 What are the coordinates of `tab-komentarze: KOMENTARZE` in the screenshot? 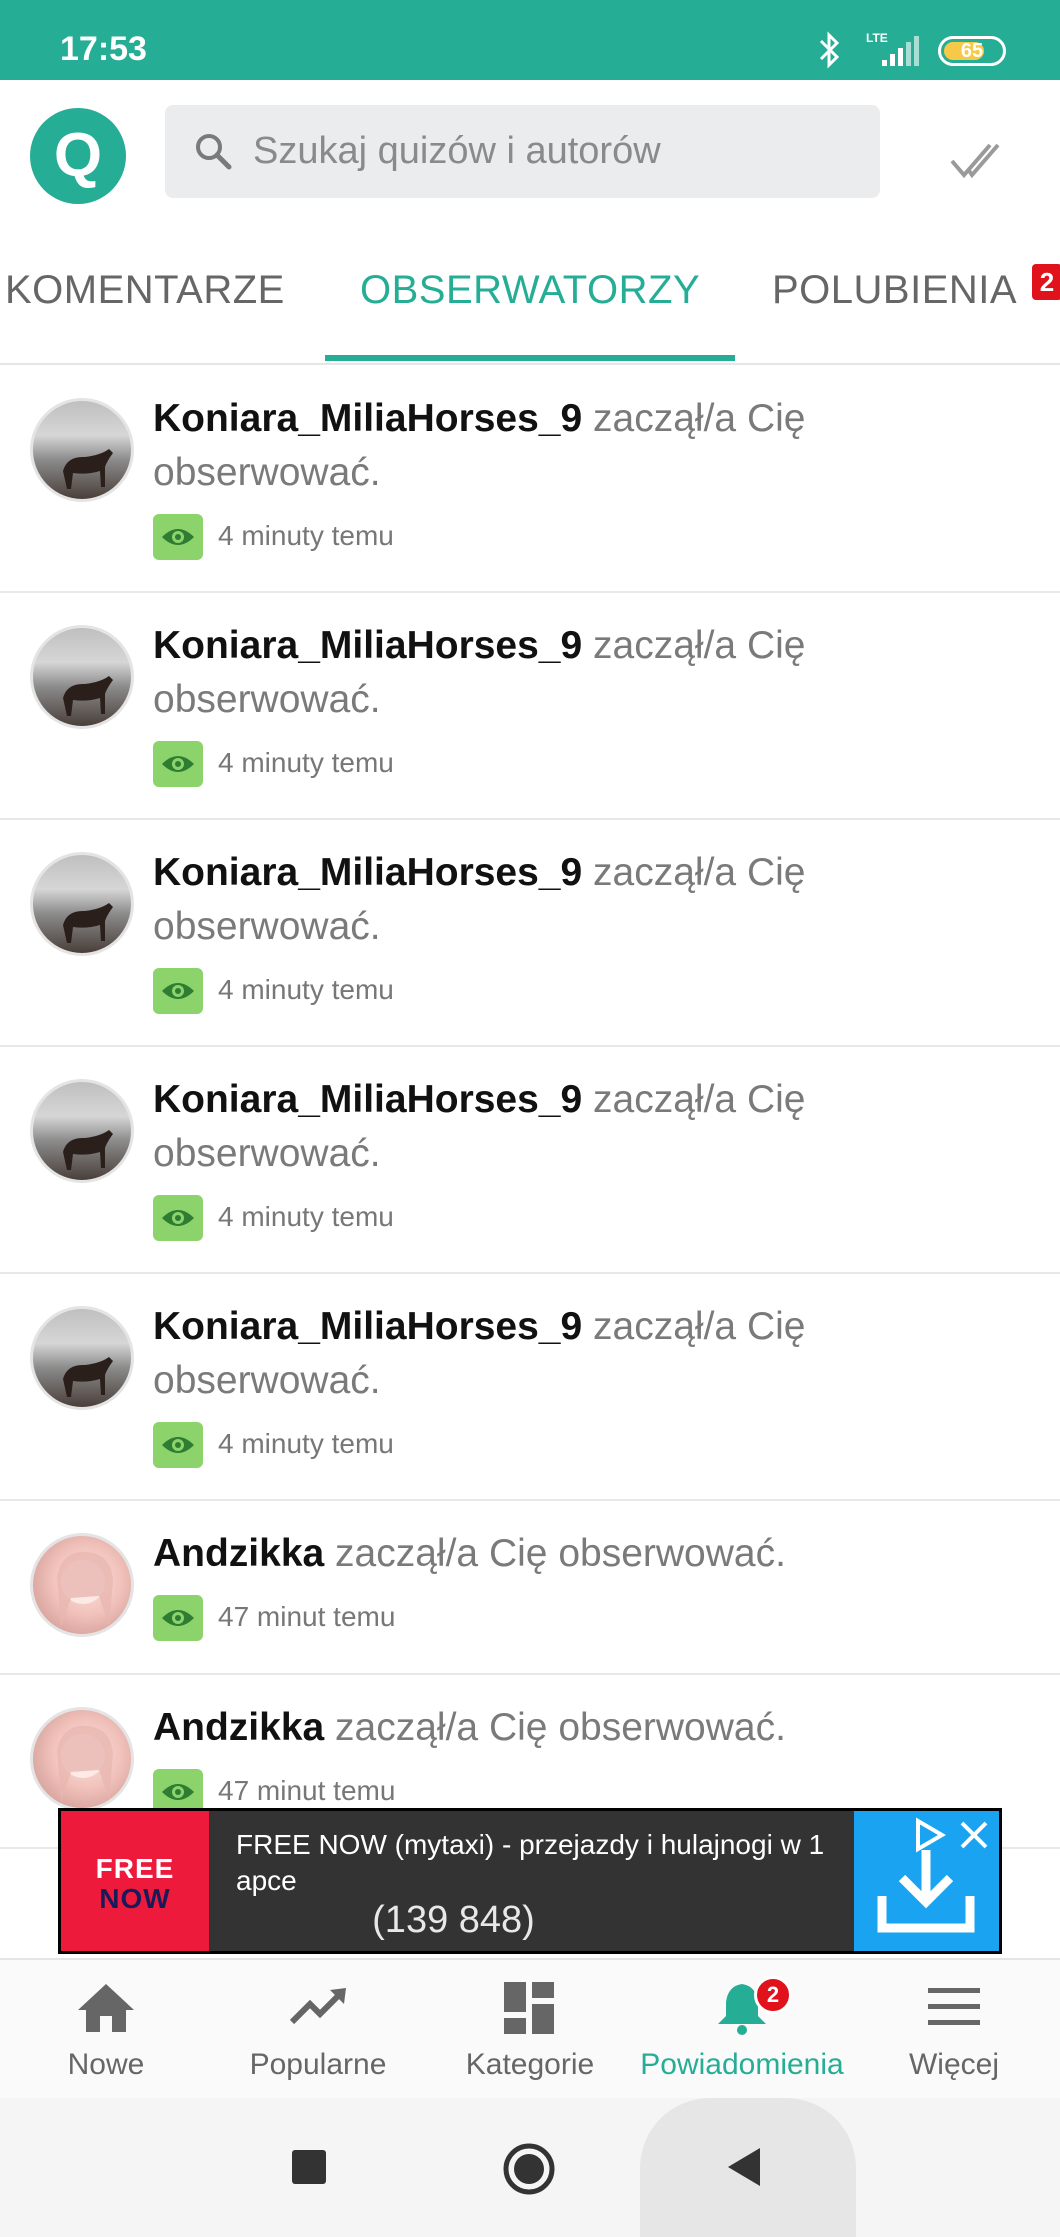 It's located at (145, 290).